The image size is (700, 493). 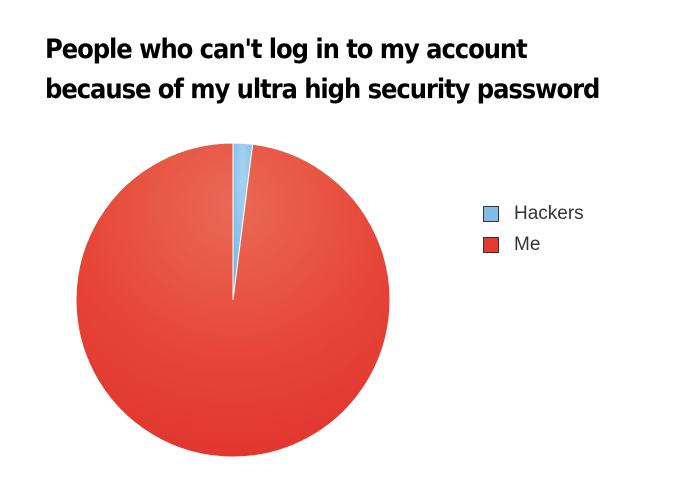 What do you see at coordinates (491, 245) in the screenshot?
I see `legend-swatch-me` at bounding box center [491, 245].